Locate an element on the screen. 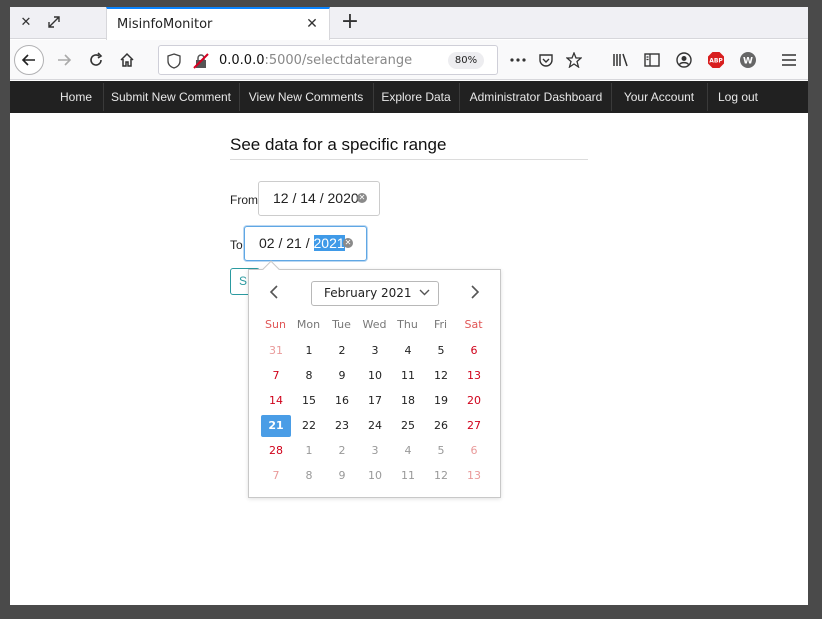 This screenshot has width=822, height=619. calendar-day: 27 is located at coordinates (474, 426).